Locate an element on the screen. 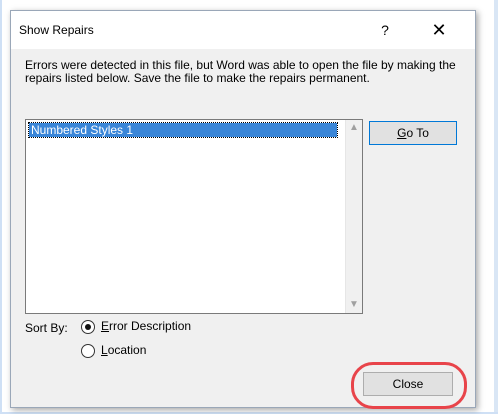 The width and height of the screenshot is (498, 414). help-button: ? is located at coordinates (385, 30).